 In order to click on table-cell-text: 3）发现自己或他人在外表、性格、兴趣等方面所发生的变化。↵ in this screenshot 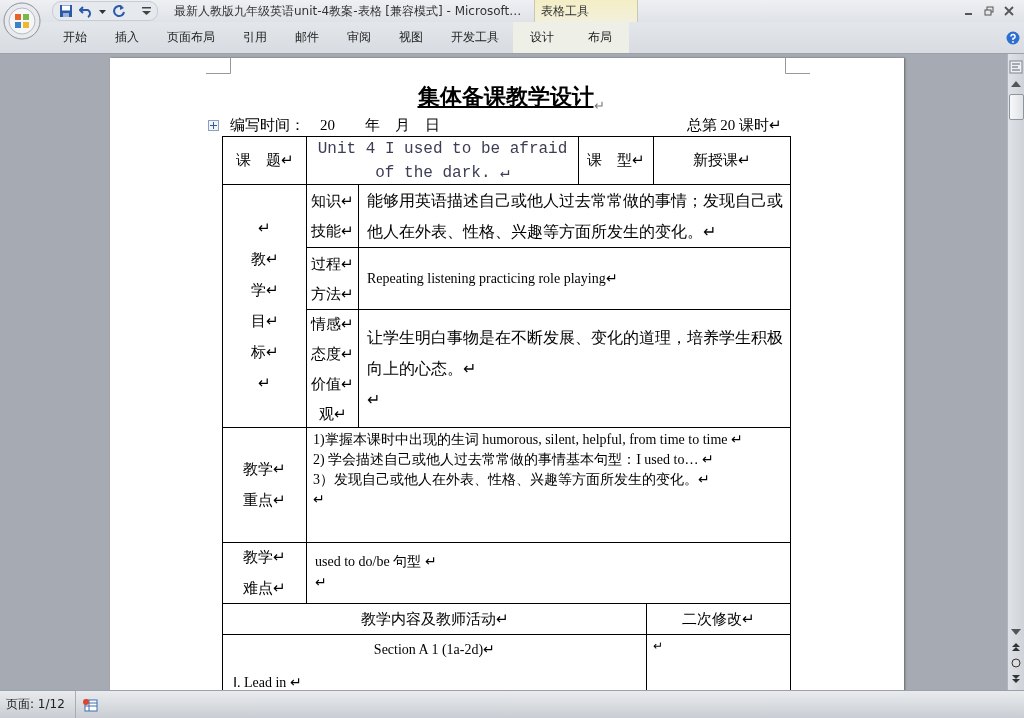, I will do `click(512, 480)`.